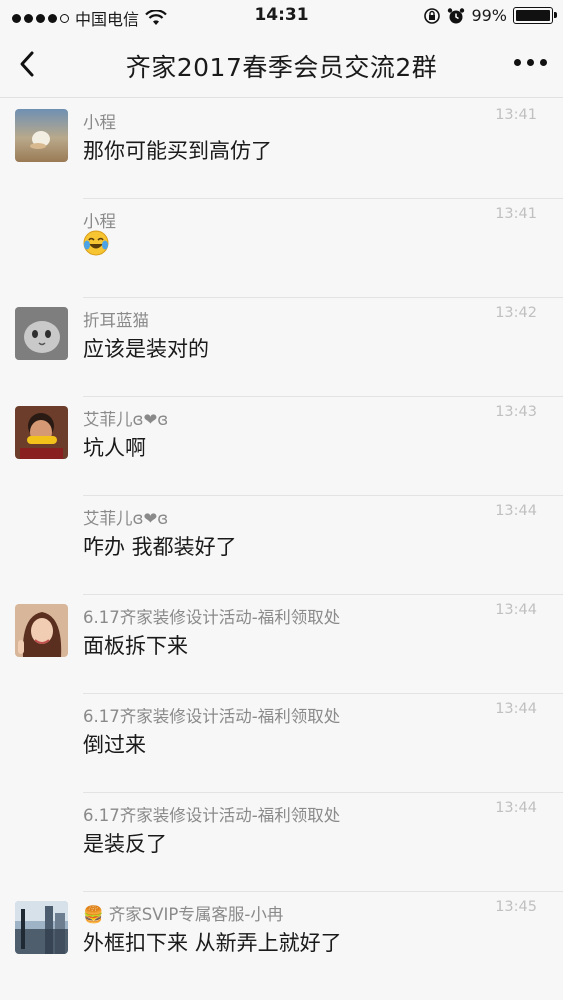 This screenshot has height=1000, width=563. Describe the element at coordinates (281, 148) in the screenshot. I see `message-row: 小程 13:41 那你可能买到高仿了` at that location.